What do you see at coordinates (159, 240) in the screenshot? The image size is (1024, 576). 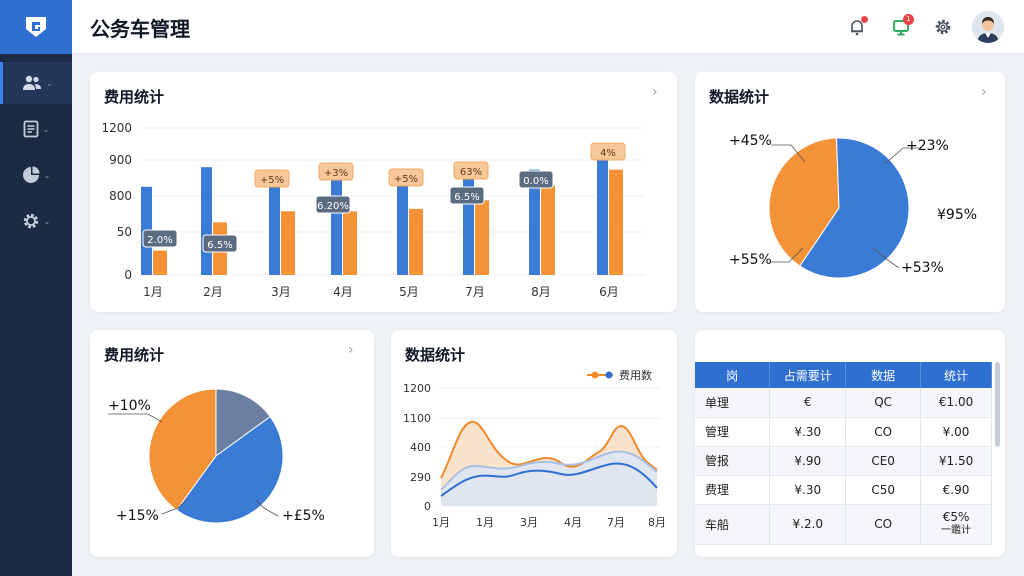 I see `data-label: 2.0%` at bounding box center [159, 240].